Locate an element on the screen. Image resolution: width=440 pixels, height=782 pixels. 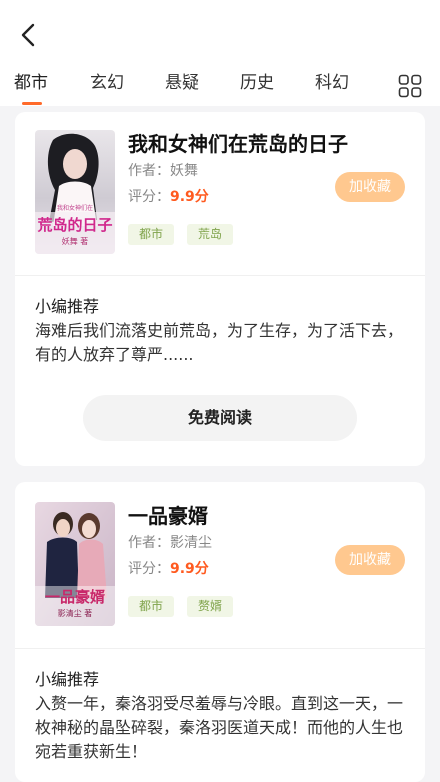
category-tabs: 都市 玄幻 悬疑 历史 科幻 is located at coordinates (220, 88).